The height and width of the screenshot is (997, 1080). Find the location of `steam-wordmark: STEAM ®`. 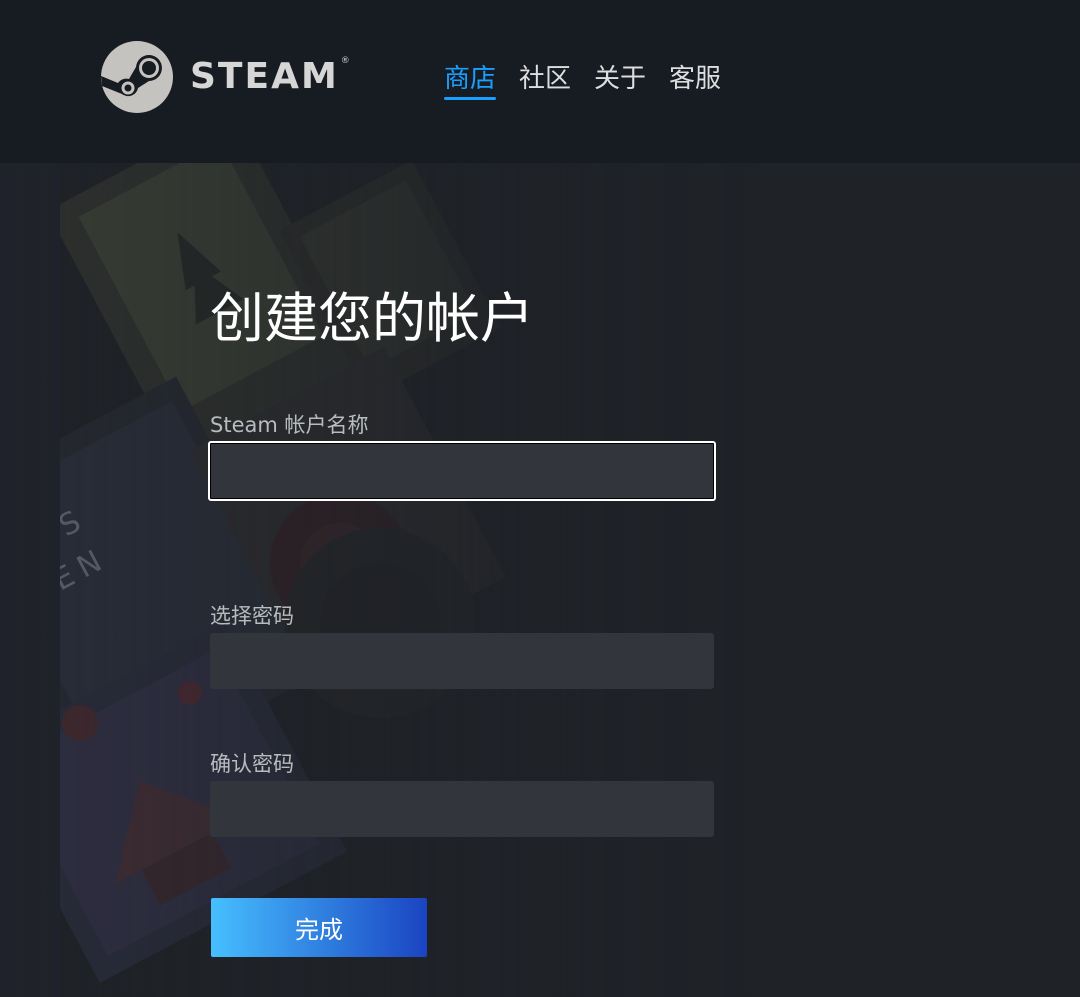

steam-wordmark: STEAM ® is located at coordinates (270, 76).